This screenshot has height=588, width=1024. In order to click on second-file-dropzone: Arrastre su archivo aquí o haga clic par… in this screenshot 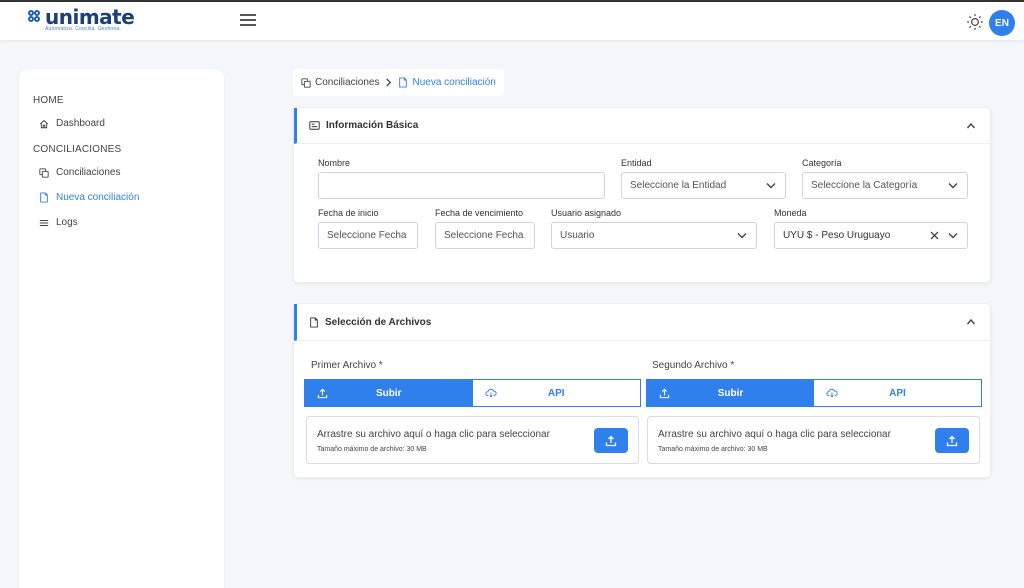, I will do `click(813, 440)`.